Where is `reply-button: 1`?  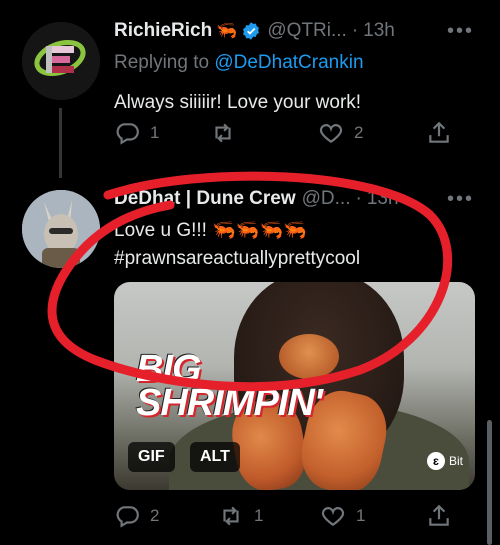 reply-button: 1 is located at coordinates (136, 133).